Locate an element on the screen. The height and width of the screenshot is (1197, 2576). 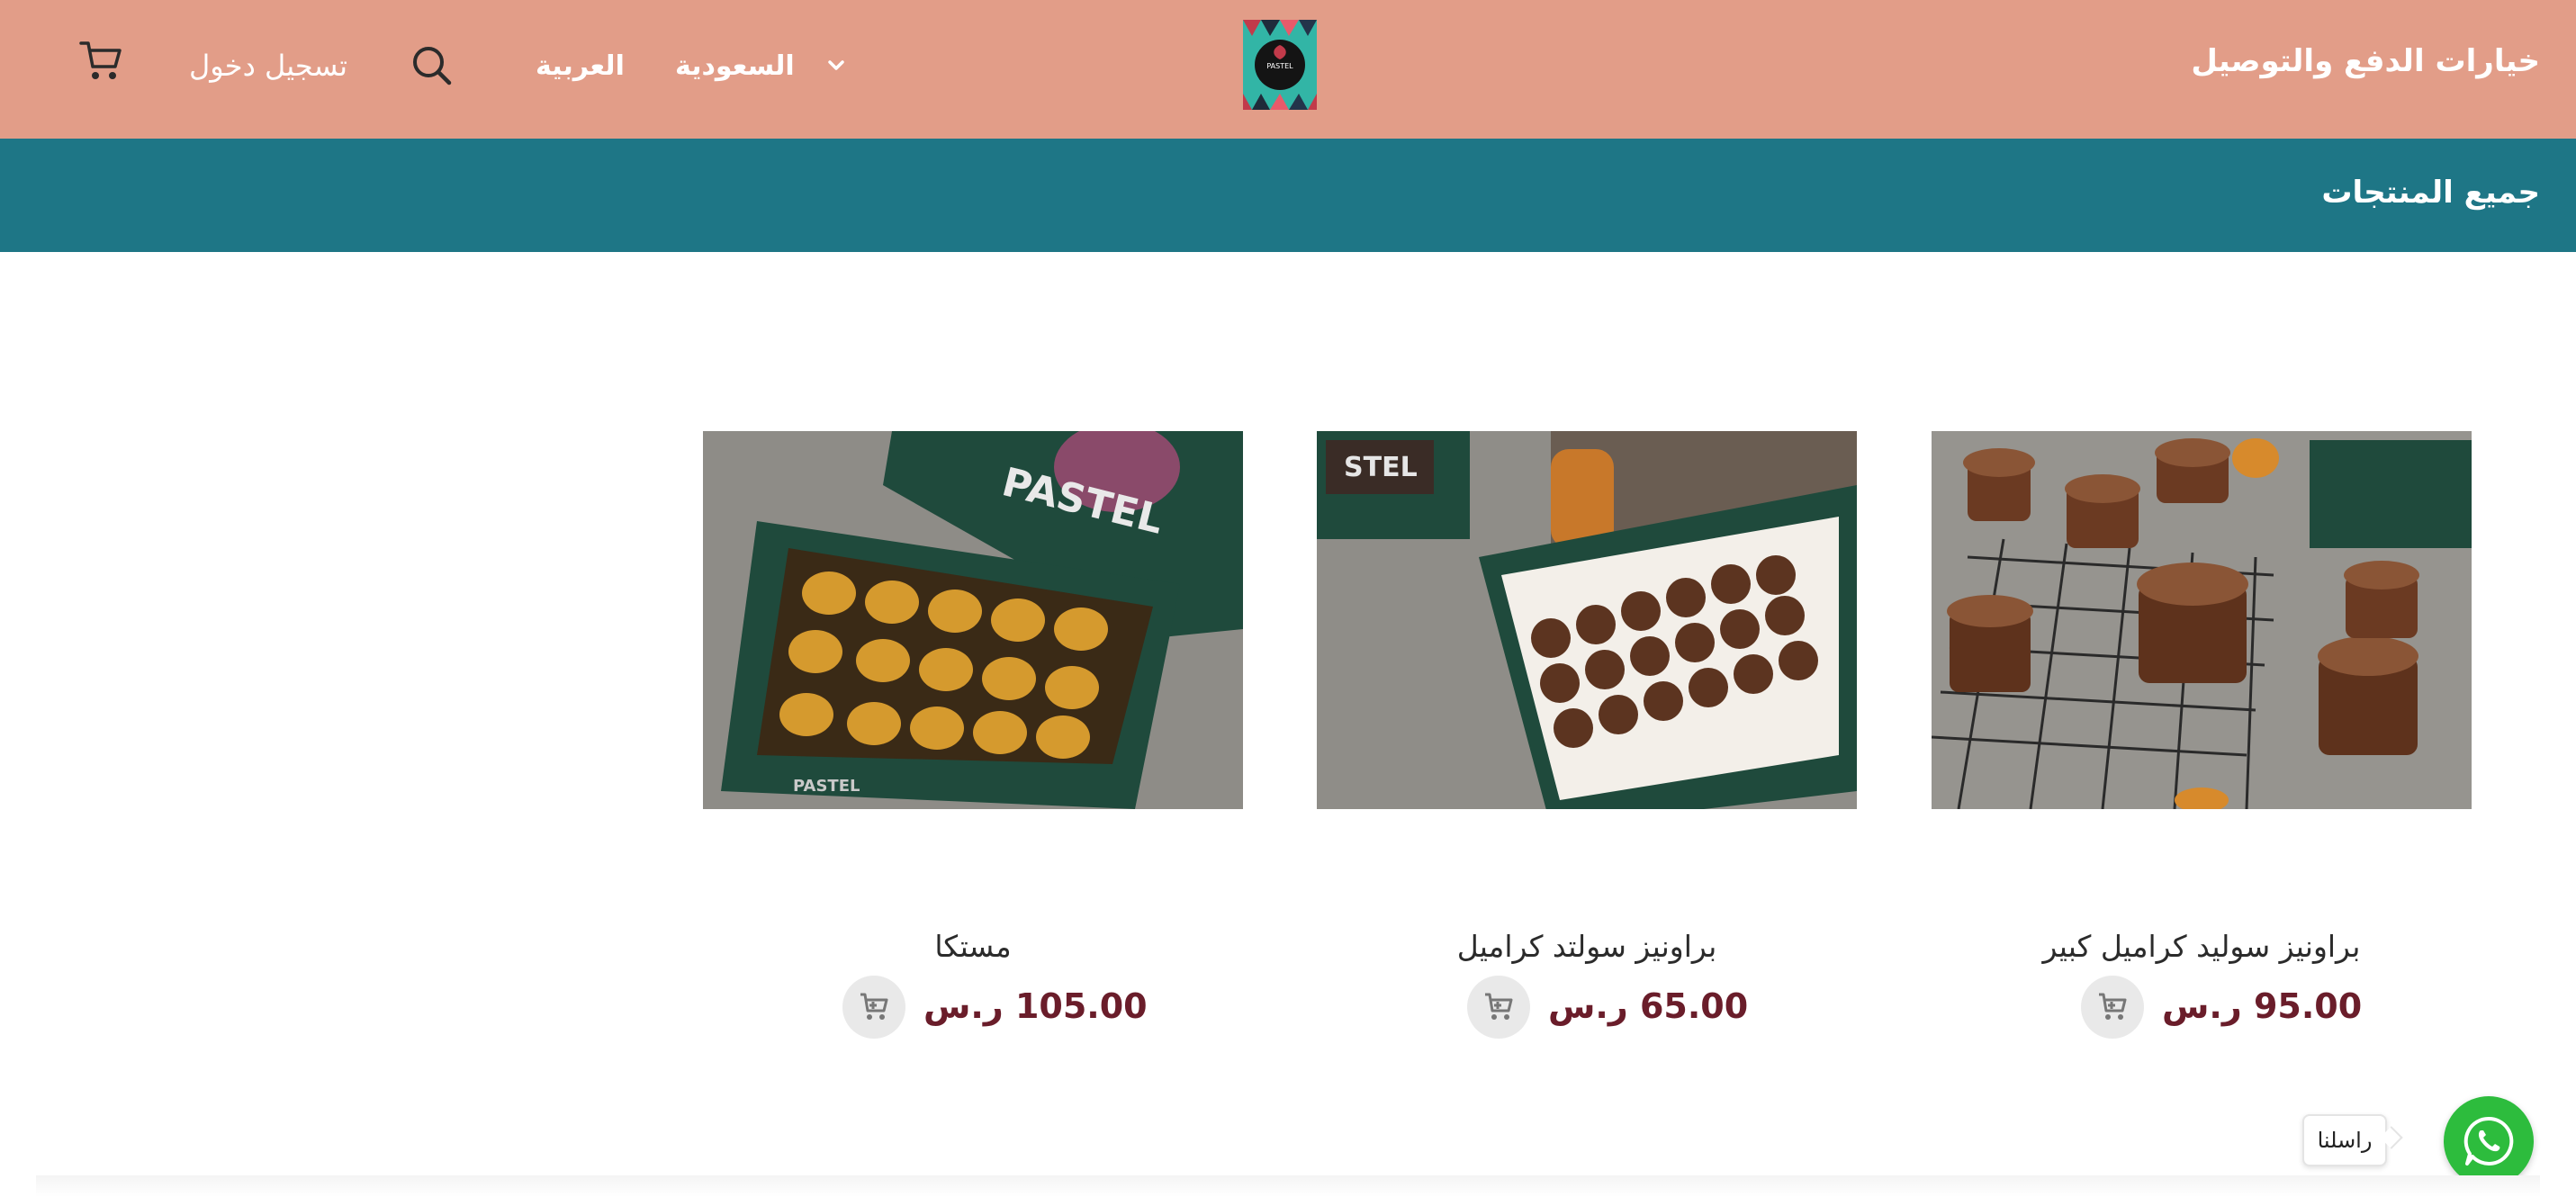
product-card: STEL براونيز سولتد كراميل 65.00 ر.س is located at coordinates (1587, 737).